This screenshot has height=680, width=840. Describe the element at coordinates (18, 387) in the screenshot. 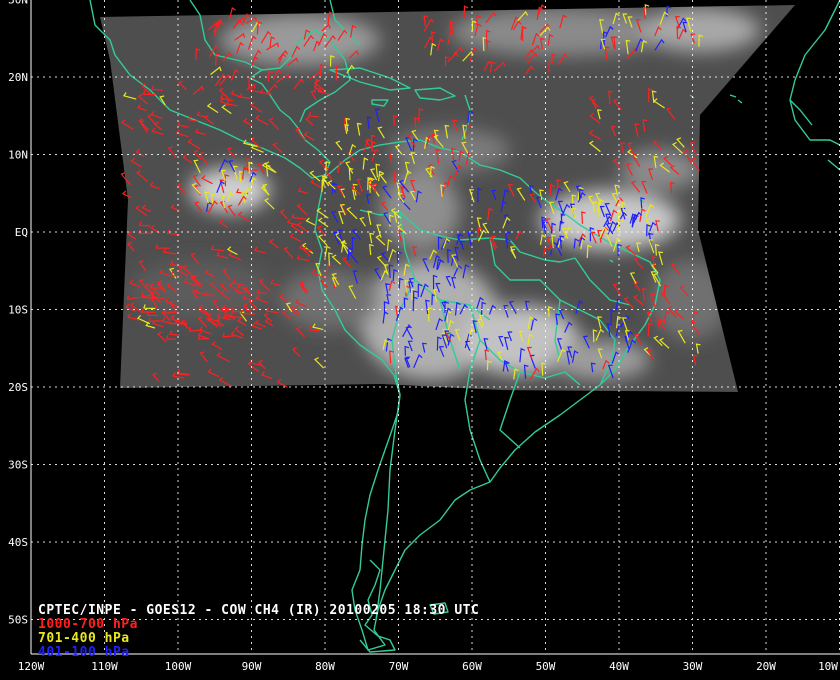

I see `latitude-label: 20S` at that location.